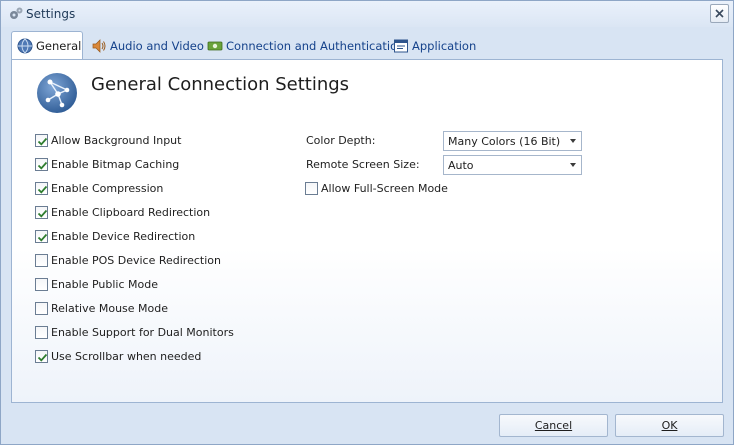  Describe the element at coordinates (59, 46) in the screenshot. I see `tab-general-label: General` at that location.